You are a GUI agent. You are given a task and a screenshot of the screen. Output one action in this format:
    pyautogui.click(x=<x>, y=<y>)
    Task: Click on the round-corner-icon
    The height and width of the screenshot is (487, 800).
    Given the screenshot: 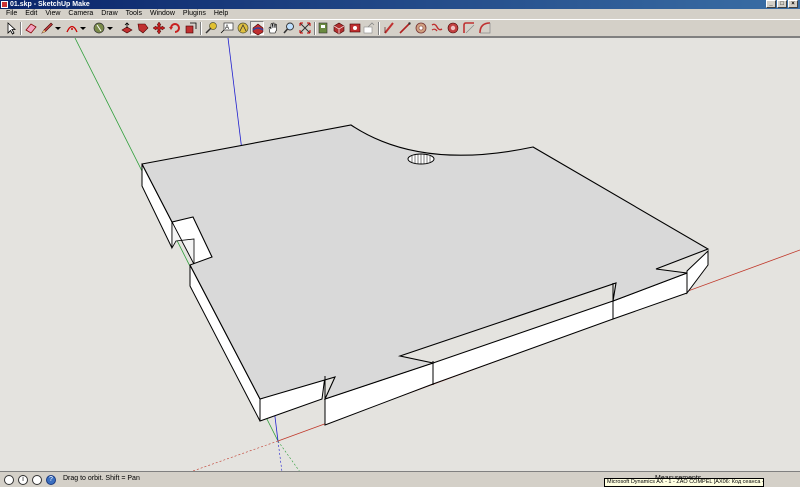 What is the action you would take?
    pyautogui.click(x=453, y=28)
    